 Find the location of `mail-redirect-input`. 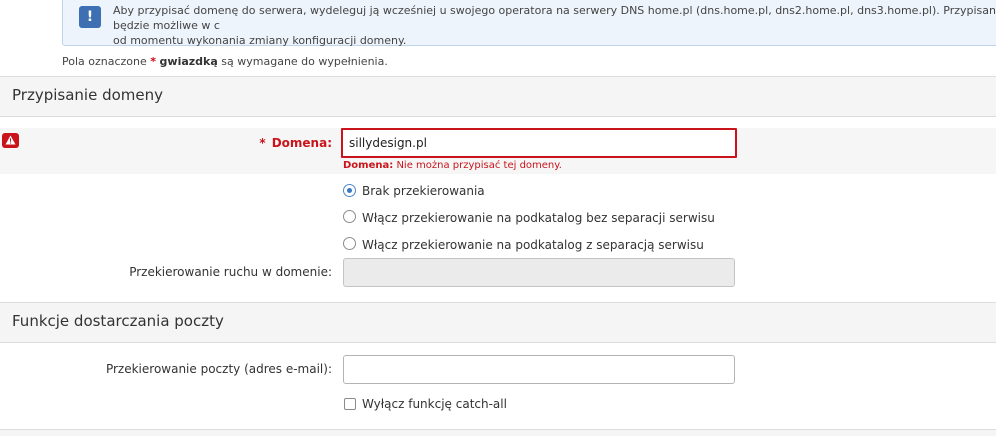

mail-redirect-input is located at coordinates (539, 369).